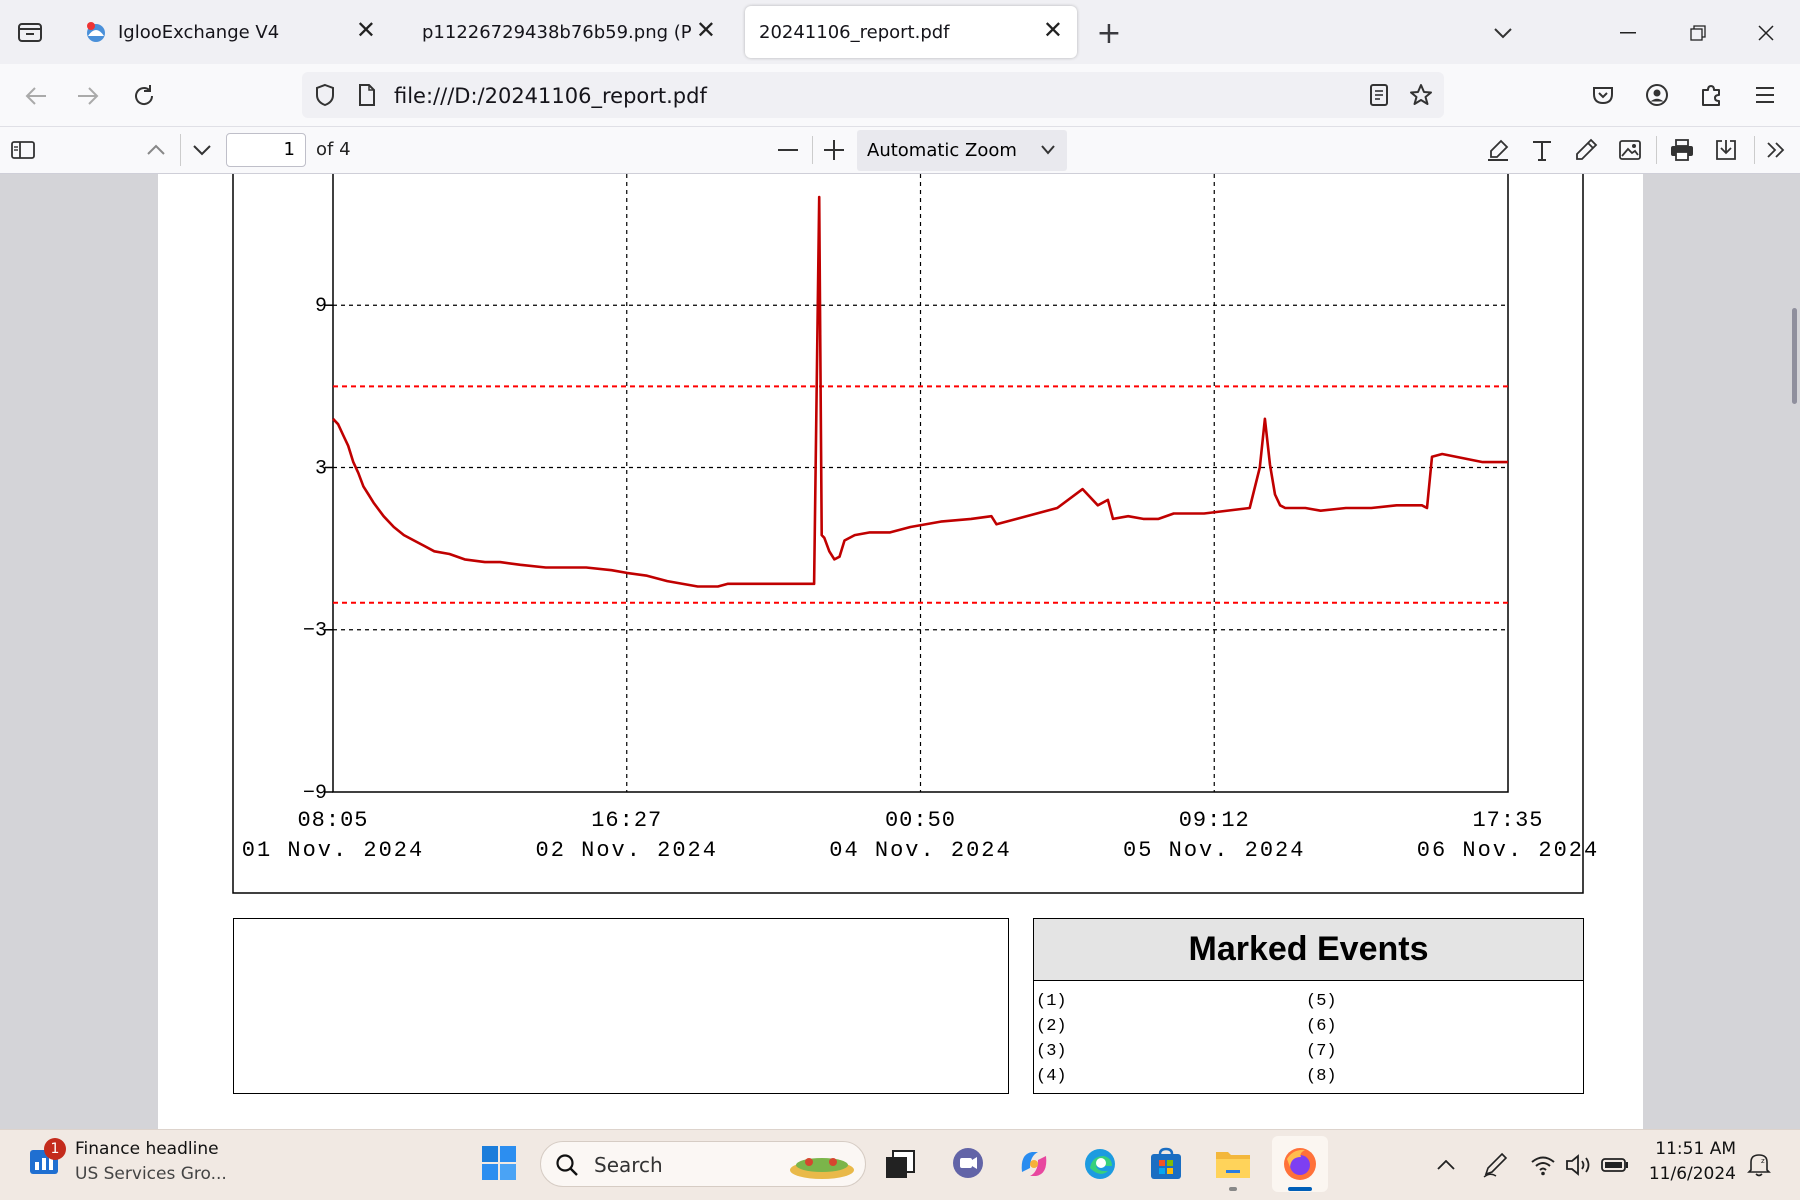 The image size is (1800, 1200). I want to click on tab-label: p11226729438b76b59.png (PNG Im, so click(557, 32).